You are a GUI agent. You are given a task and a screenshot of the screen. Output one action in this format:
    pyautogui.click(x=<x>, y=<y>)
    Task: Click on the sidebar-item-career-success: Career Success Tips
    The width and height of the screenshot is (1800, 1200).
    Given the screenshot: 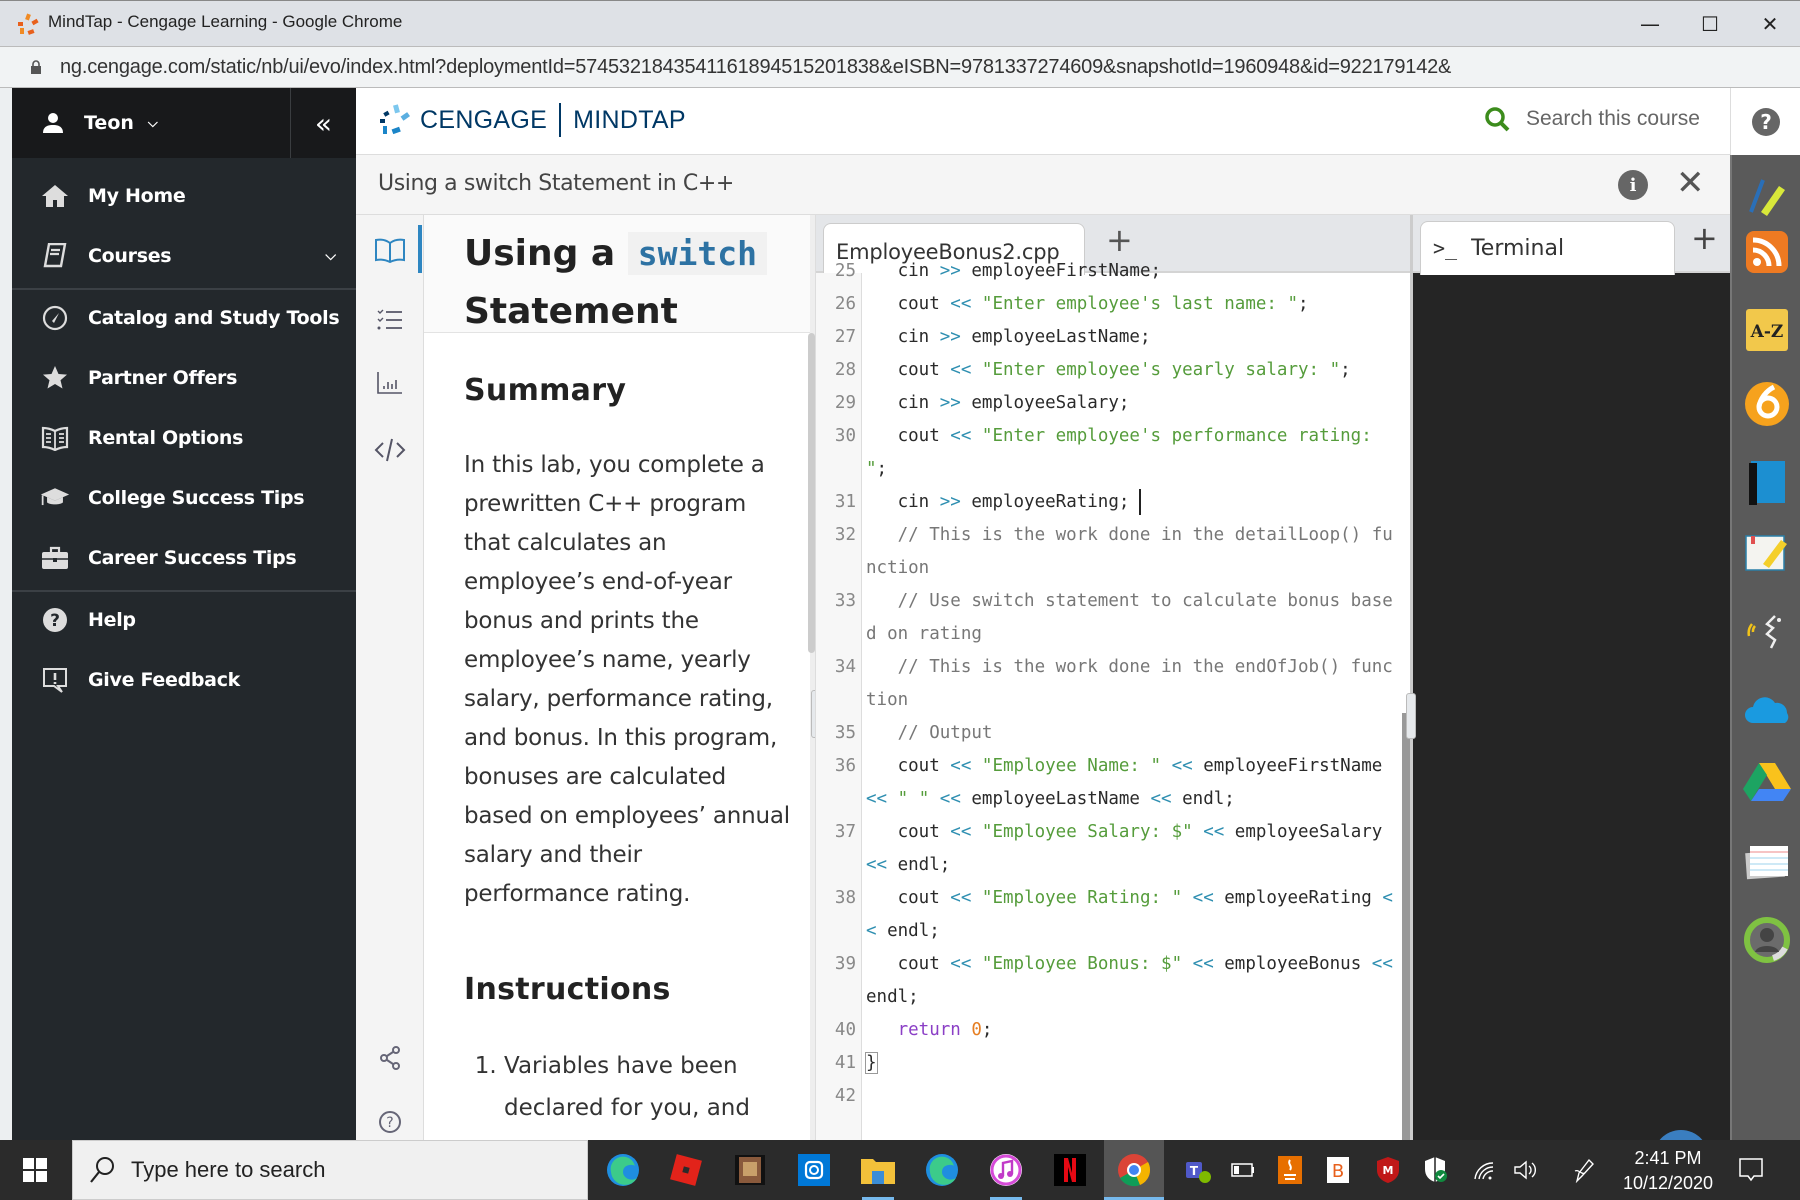 What is the action you would take?
    pyautogui.click(x=184, y=558)
    